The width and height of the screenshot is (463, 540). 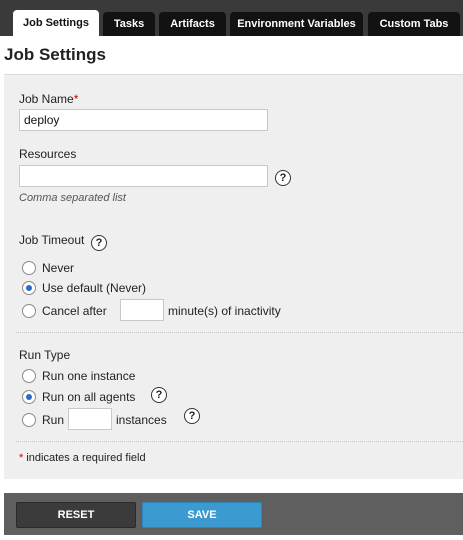 What do you see at coordinates (45, 355) in the screenshot?
I see `run-type-label: Run Type` at bounding box center [45, 355].